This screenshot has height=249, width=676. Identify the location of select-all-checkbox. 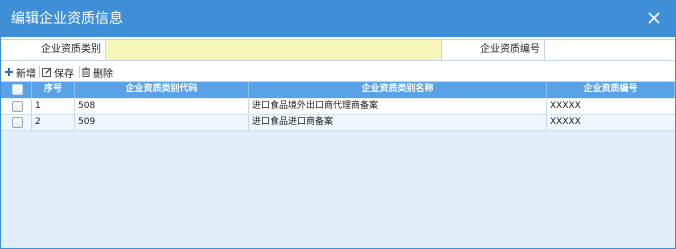
(17, 89).